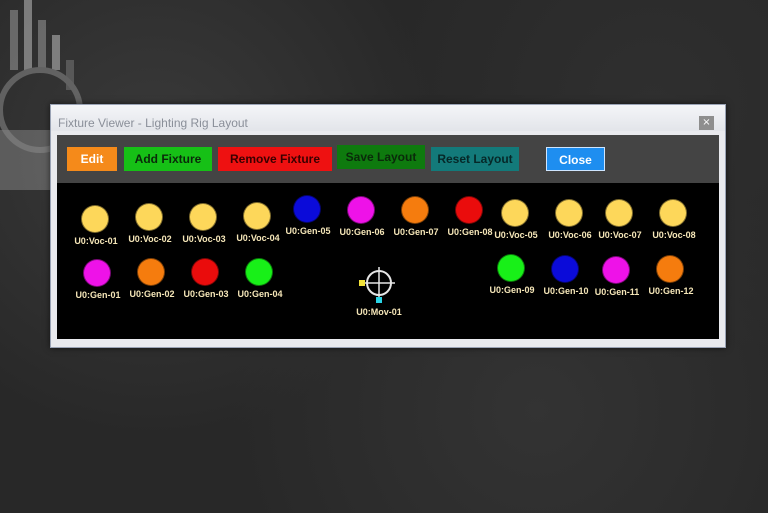 The height and width of the screenshot is (513, 768). I want to click on window-titlebar: Fixture Viewer - Lighting Rig Layout ×, so click(388, 118).